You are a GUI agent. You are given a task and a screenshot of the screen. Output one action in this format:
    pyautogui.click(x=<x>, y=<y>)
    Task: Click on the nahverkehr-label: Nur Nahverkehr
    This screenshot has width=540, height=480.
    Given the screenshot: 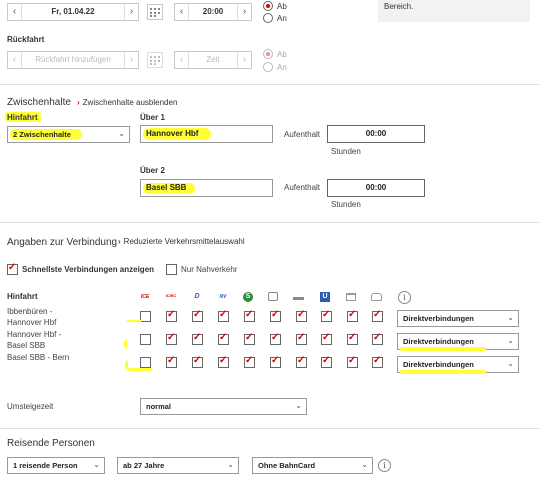 What is the action you would take?
    pyautogui.click(x=209, y=269)
    